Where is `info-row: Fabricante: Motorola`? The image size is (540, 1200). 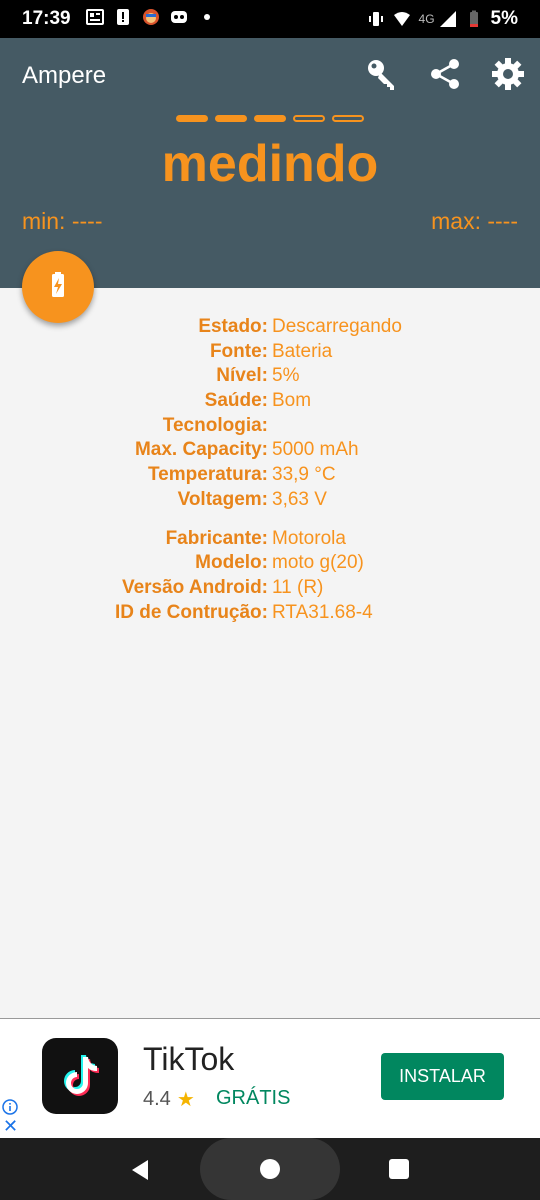
info-row: Fabricante: Motorola is located at coordinates (270, 539).